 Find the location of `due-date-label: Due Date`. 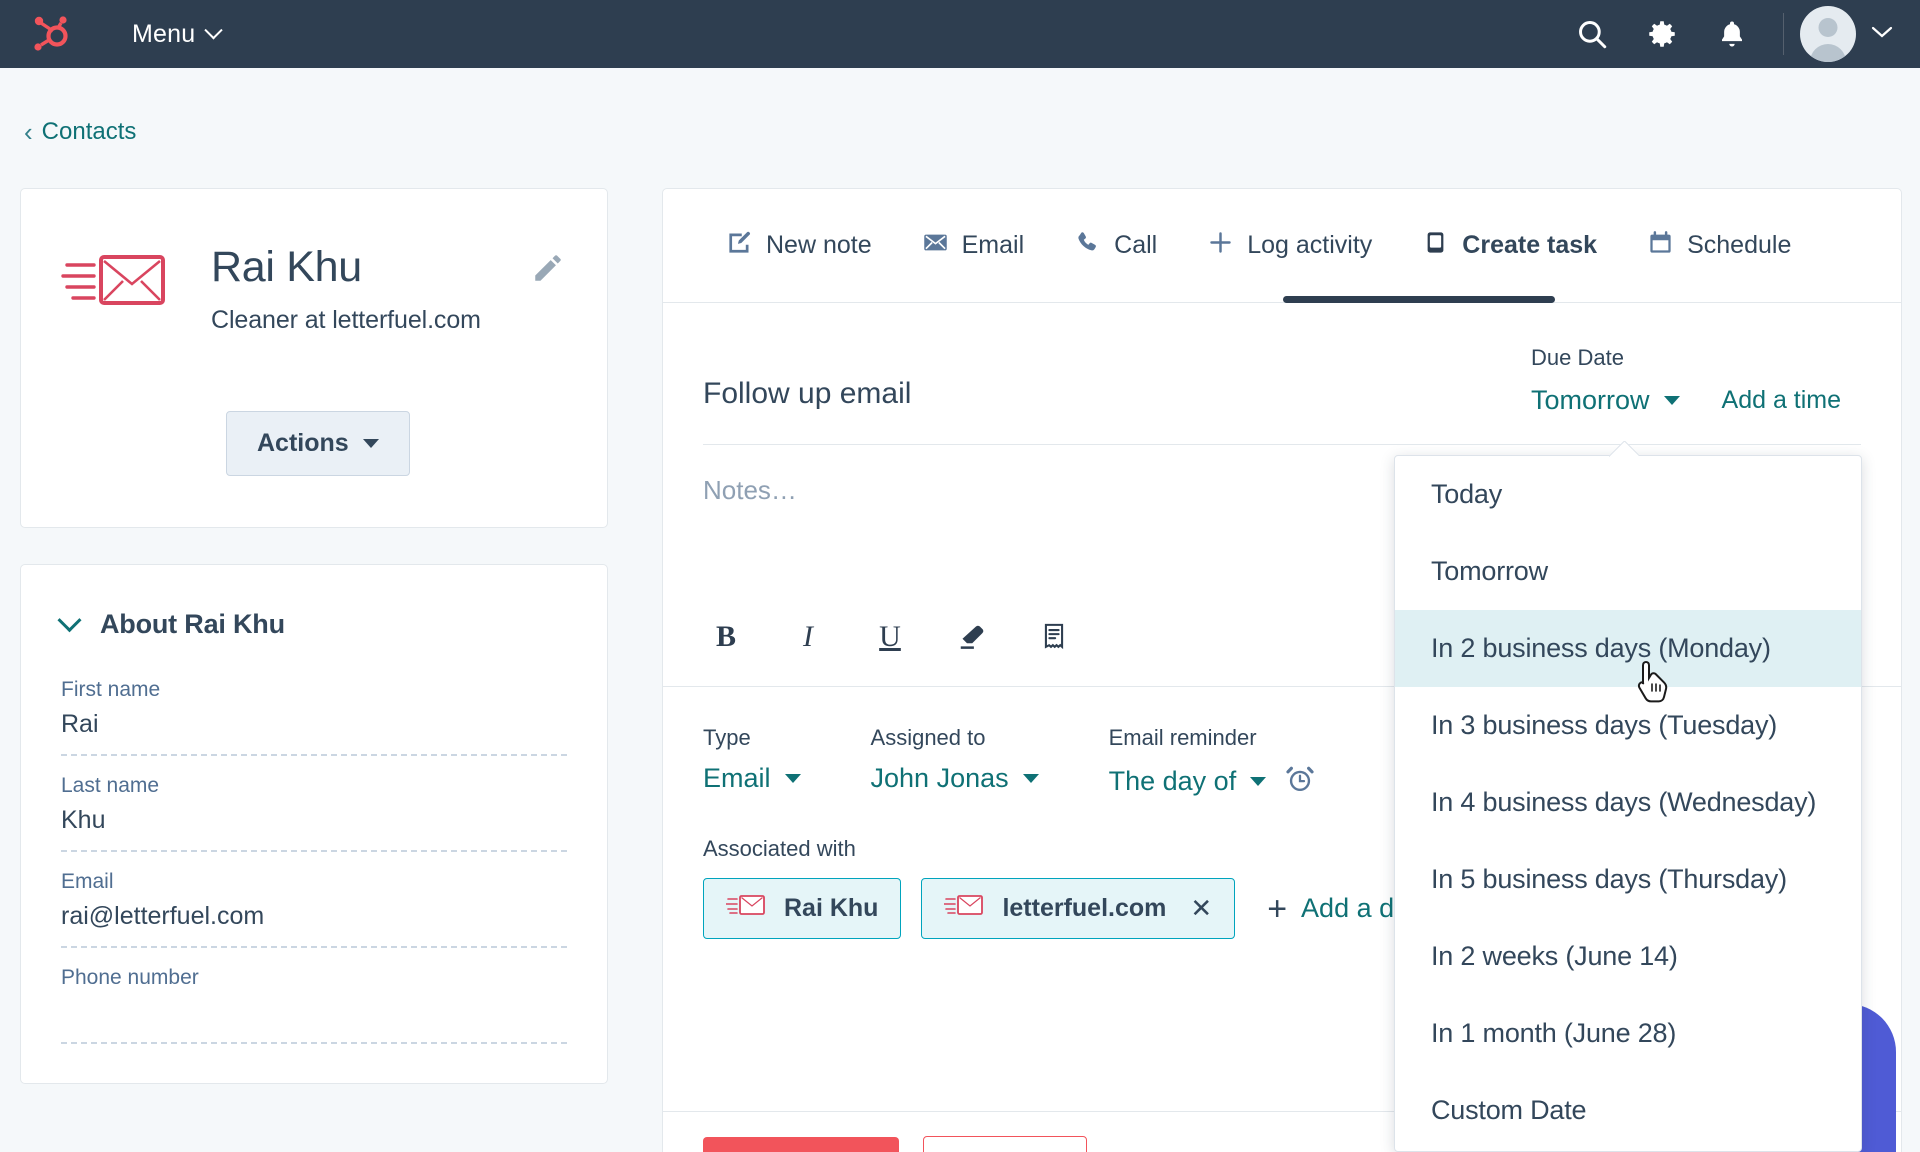

due-date-label: Due Date is located at coordinates (1577, 357).